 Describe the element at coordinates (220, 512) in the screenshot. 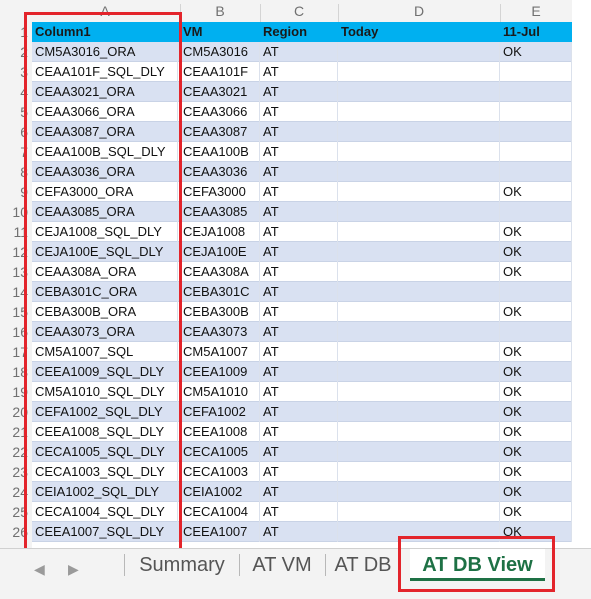

I see `cell-vm: CECA1004` at that location.